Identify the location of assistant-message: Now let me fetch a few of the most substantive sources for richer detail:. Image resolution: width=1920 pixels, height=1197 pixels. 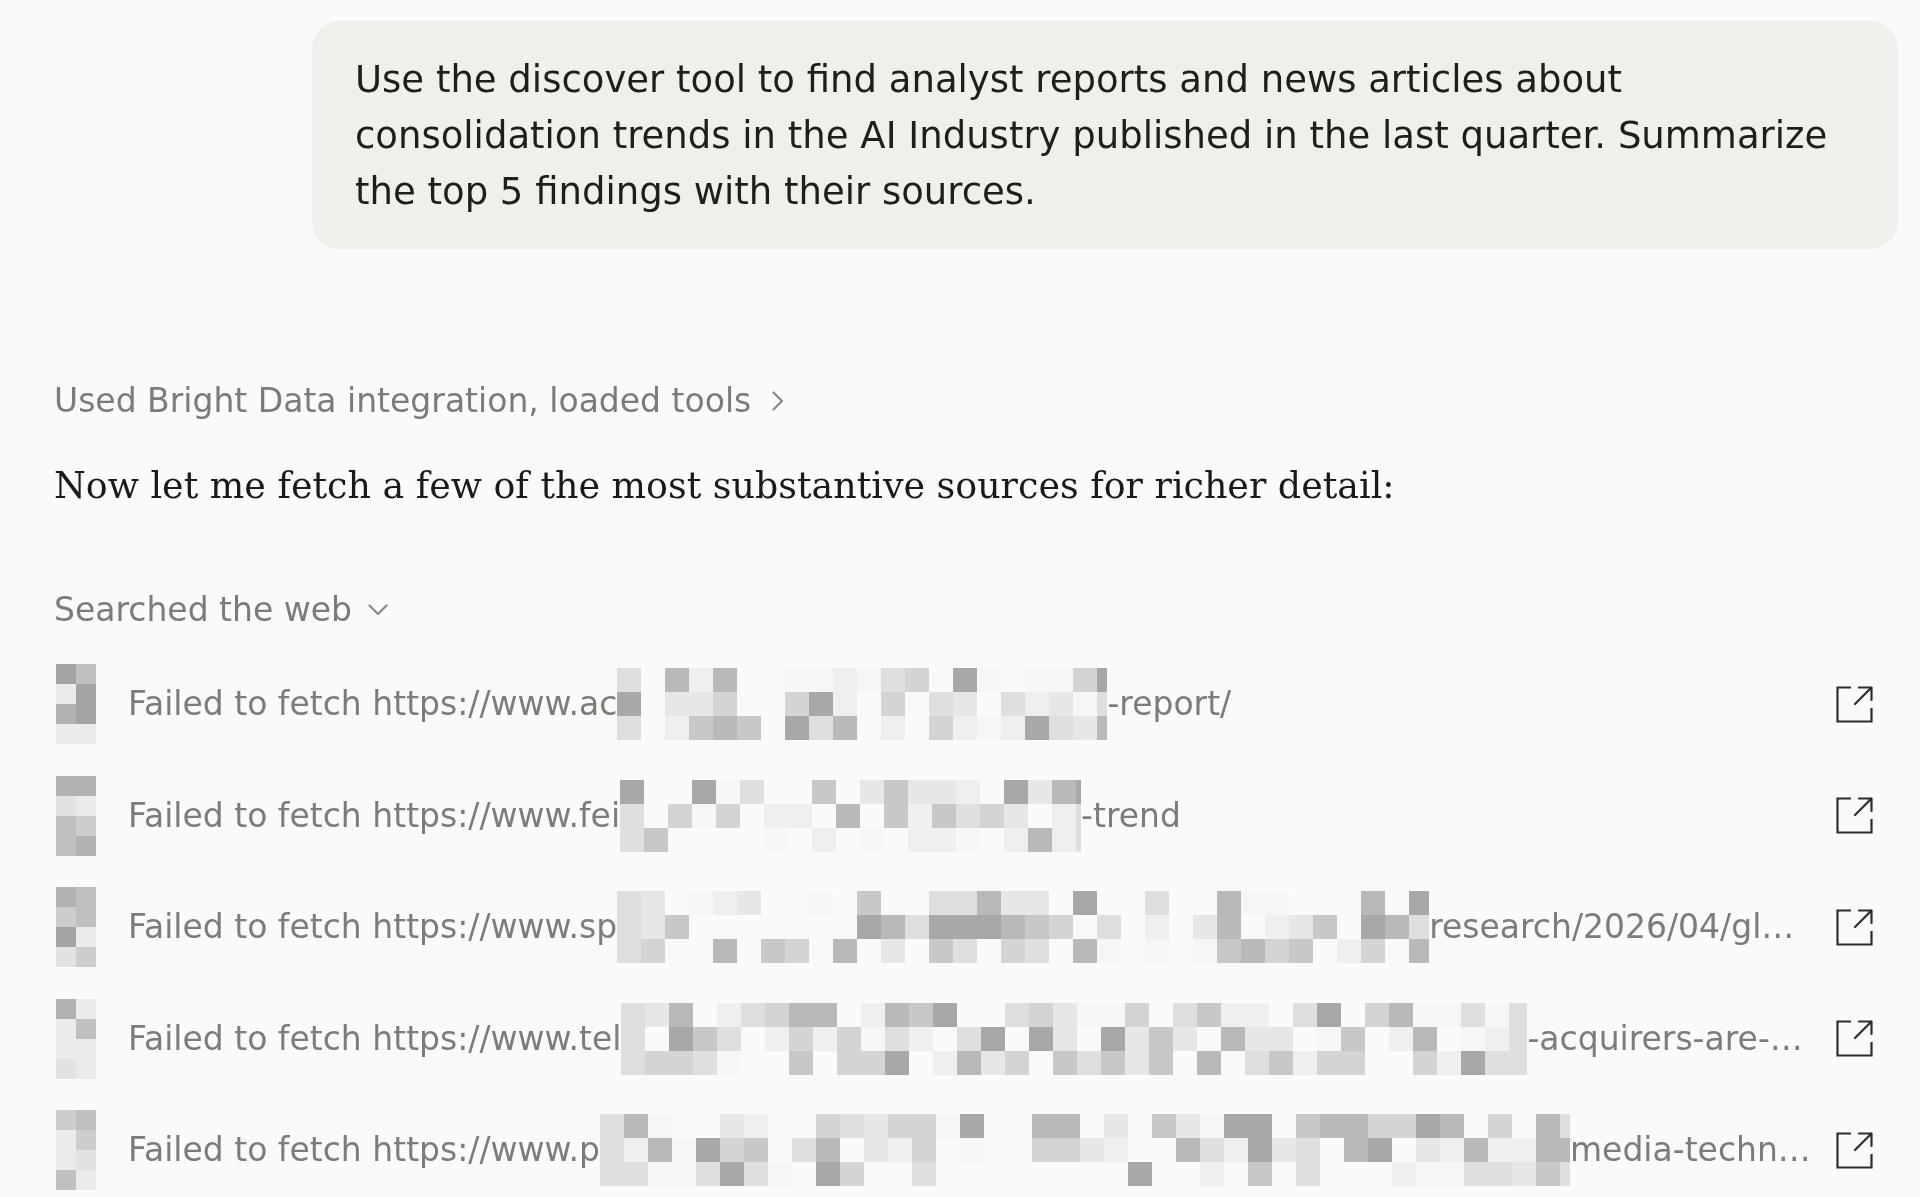
(725, 486).